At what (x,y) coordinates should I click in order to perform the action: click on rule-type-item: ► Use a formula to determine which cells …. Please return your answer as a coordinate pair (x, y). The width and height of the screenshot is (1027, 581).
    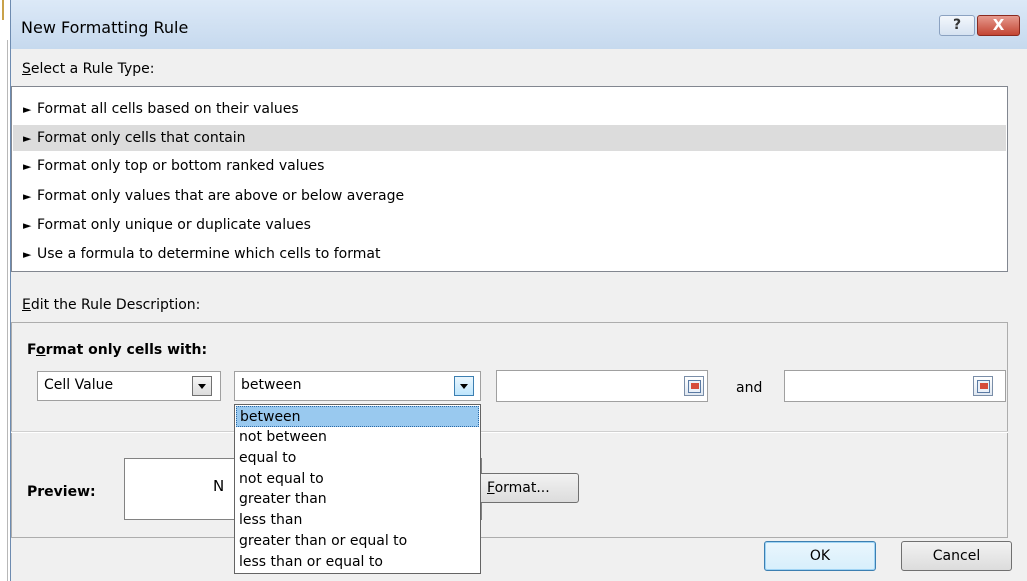
    Looking at the image, I should click on (509, 254).